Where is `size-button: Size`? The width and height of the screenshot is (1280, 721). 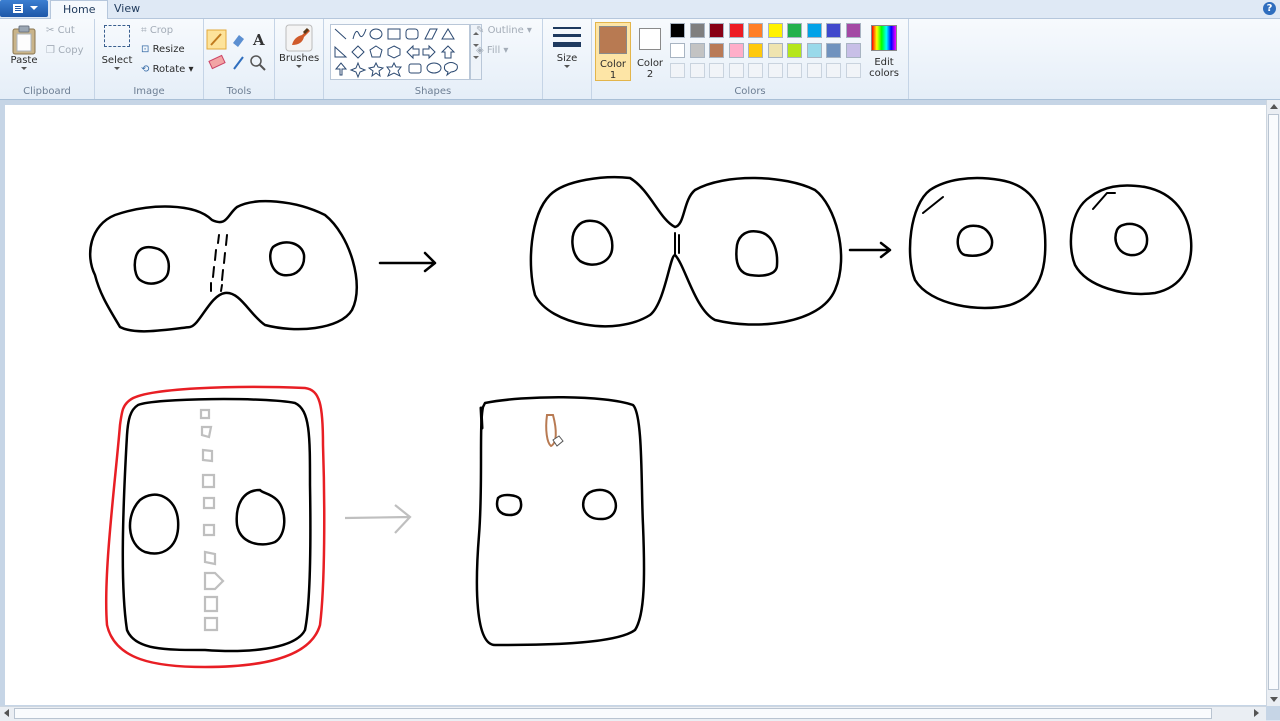 size-button: Size is located at coordinates (567, 53).